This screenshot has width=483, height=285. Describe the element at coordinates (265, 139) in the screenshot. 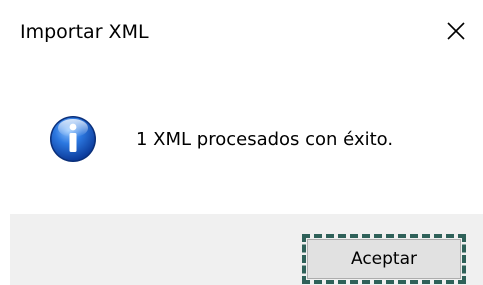

I see `message-text: 1 XML procesados con éxito.` at that location.